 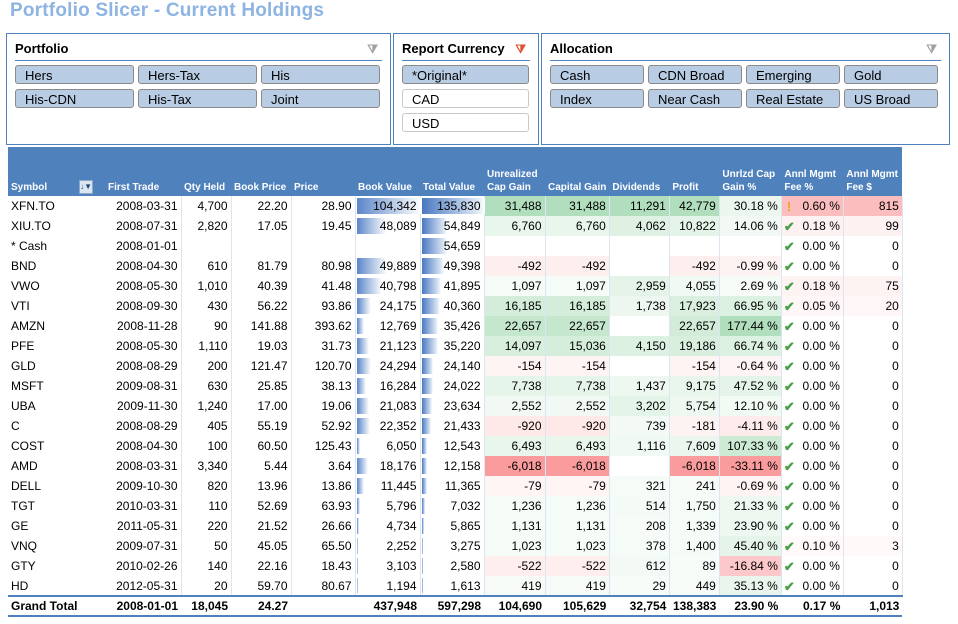 What do you see at coordinates (56, 586) in the screenshot?
I see `cell-symbol: HD` at bounding box center [56, 586].